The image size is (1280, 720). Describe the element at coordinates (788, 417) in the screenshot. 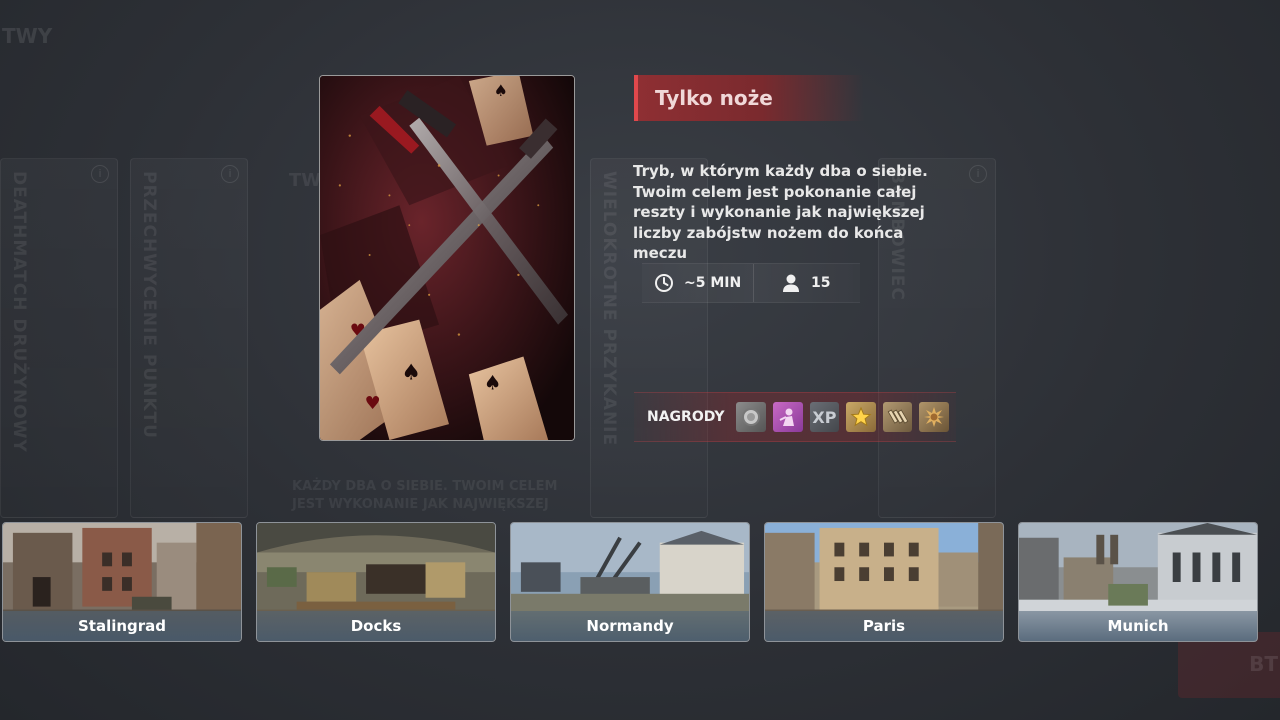

I see `character-icon` at that location.